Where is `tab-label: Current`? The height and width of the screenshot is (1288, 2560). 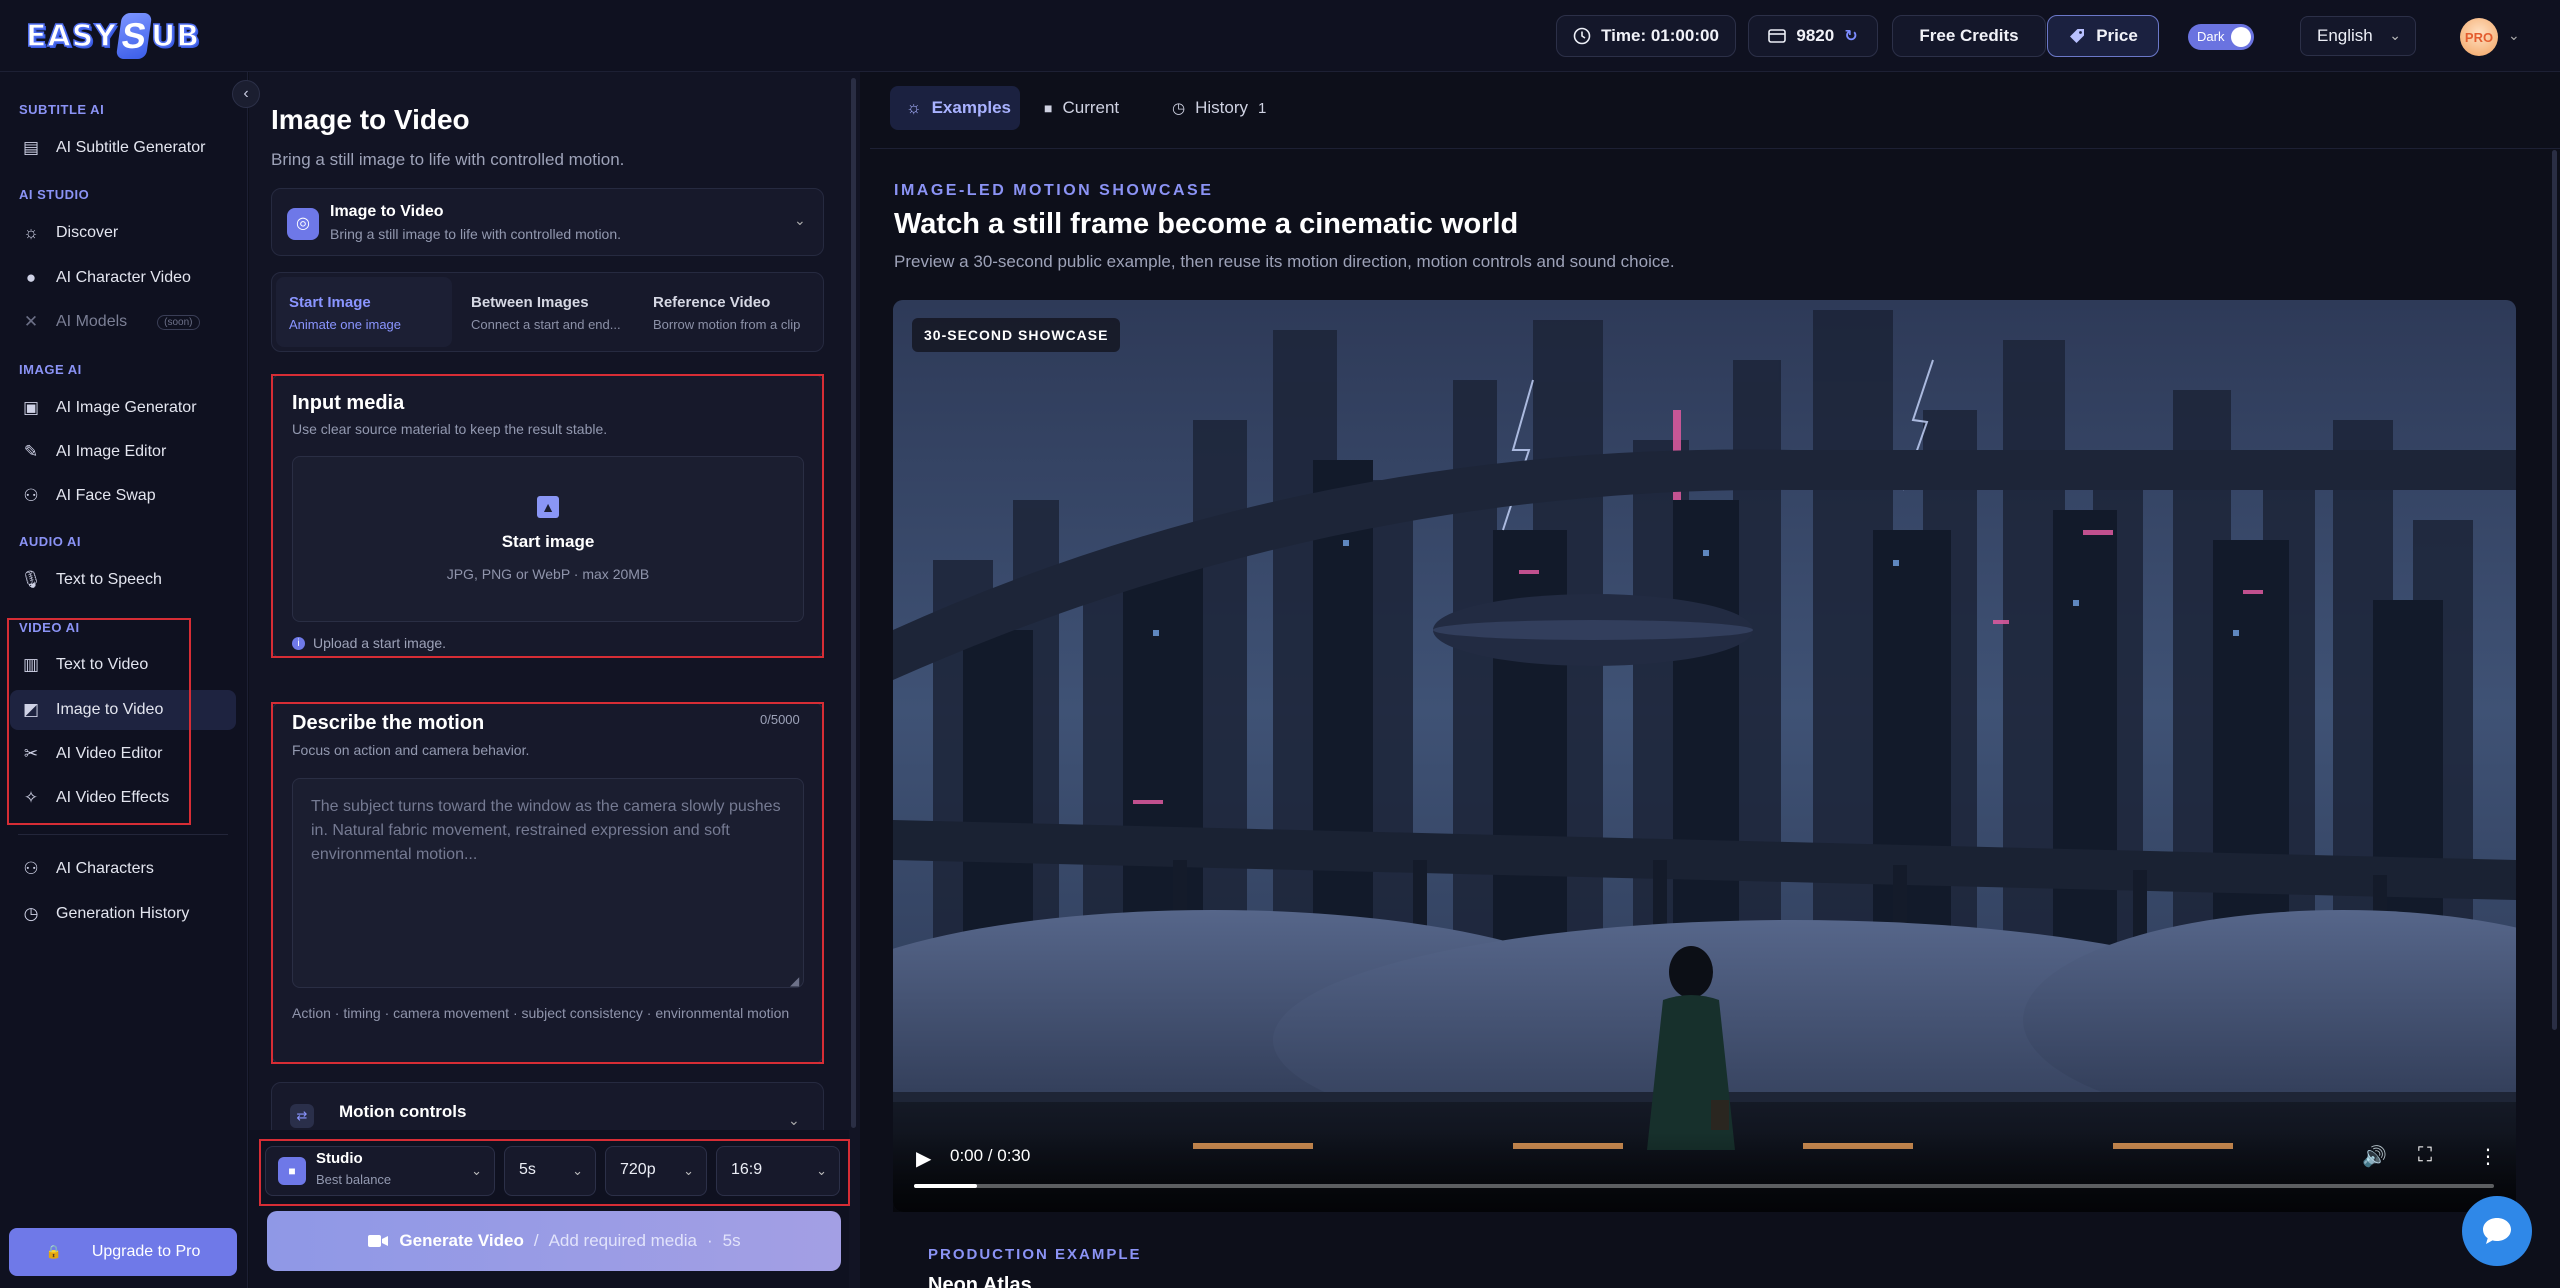 tab-label: Current is located at coordinates (1091, 107).